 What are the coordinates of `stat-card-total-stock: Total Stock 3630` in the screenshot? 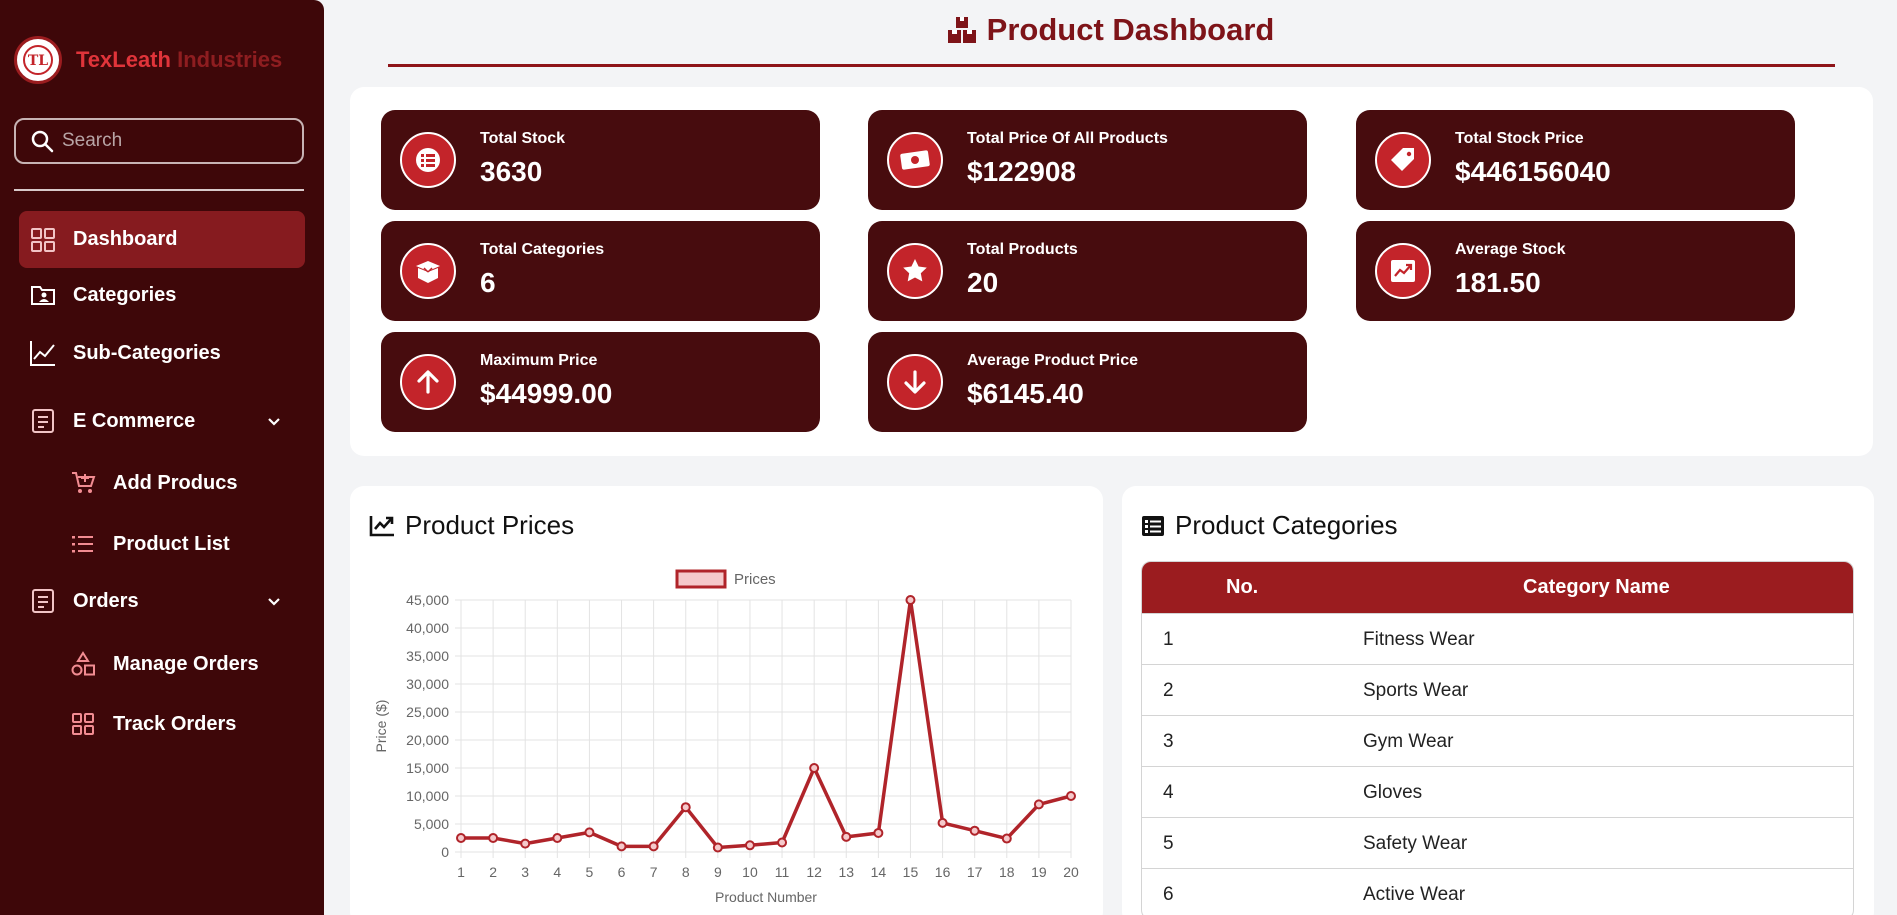 It's located at (600, 160).